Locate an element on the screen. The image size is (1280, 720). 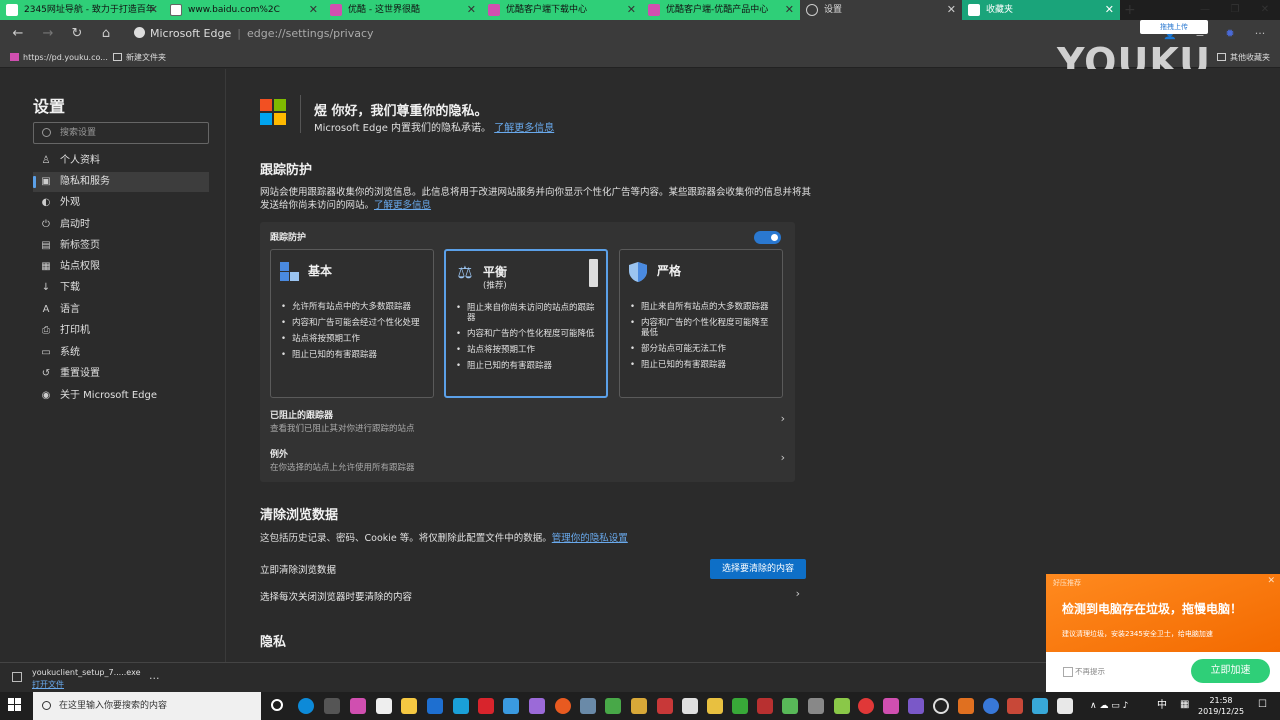
app-lime-icon is located at coordinates (740, 706).